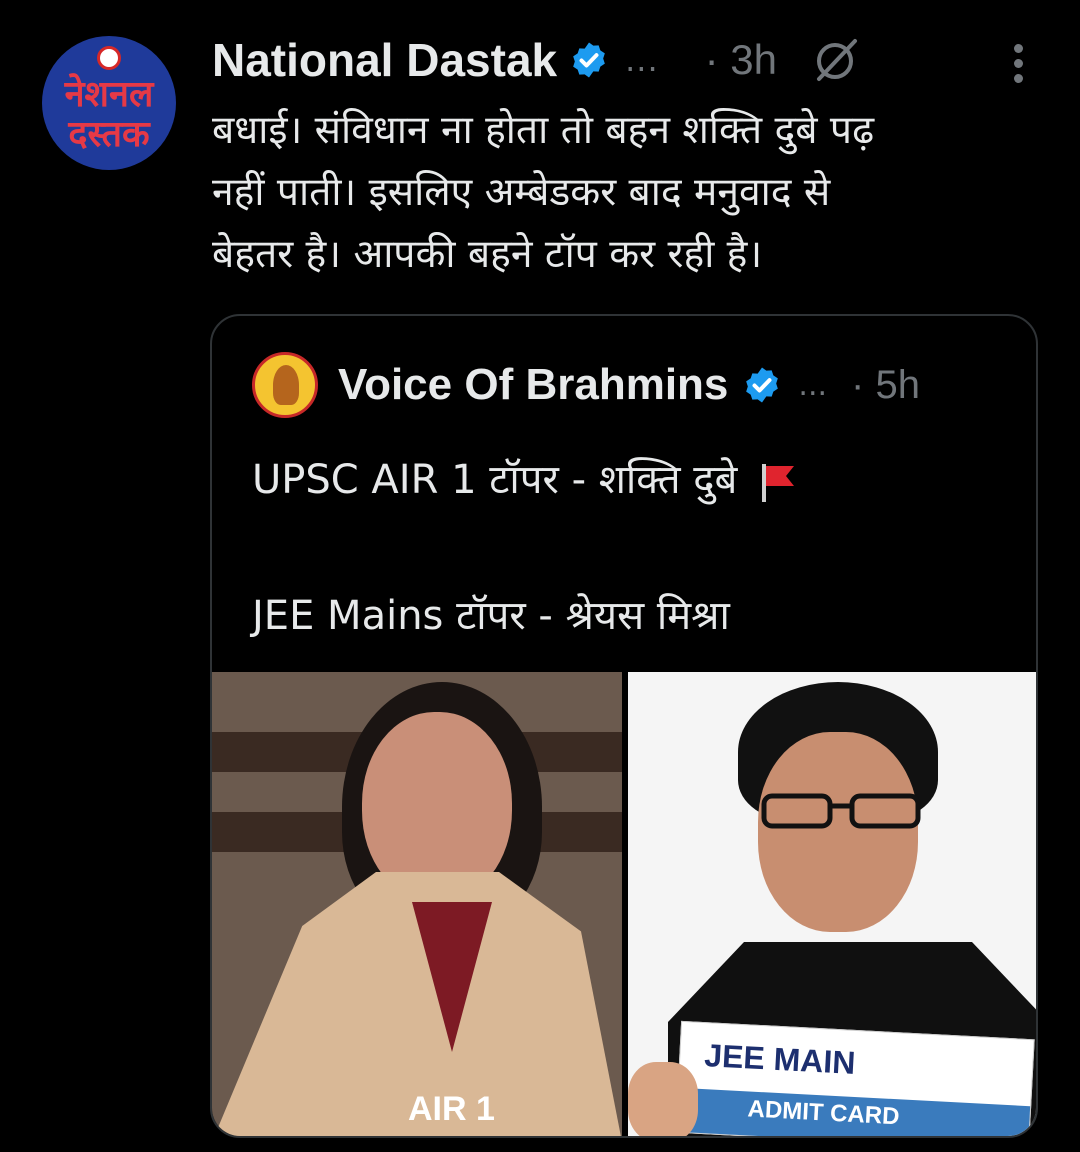 Image resolution: width=1080 pixels, height=1152 pixels. What do you see at coordinates (780, 1059) in the screenshot?
I see `admit-card-title: JEE MAIN` at bounding box center [780, 1059].